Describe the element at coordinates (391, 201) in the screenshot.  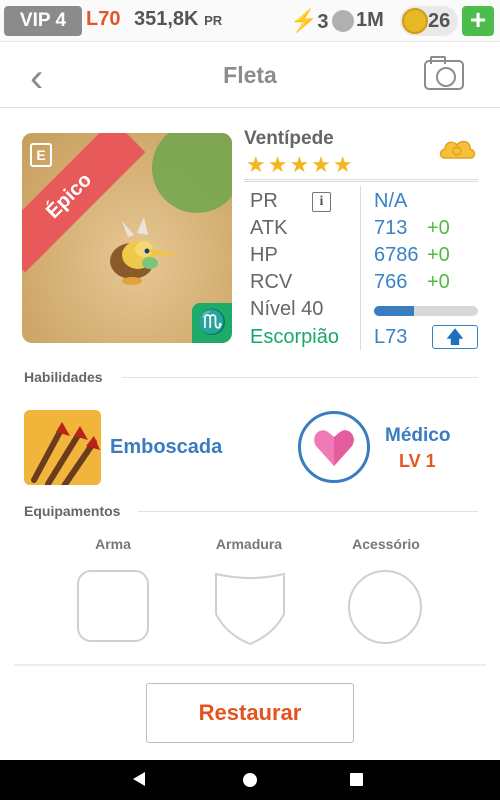
I see `pr-value: N/A` at that location.